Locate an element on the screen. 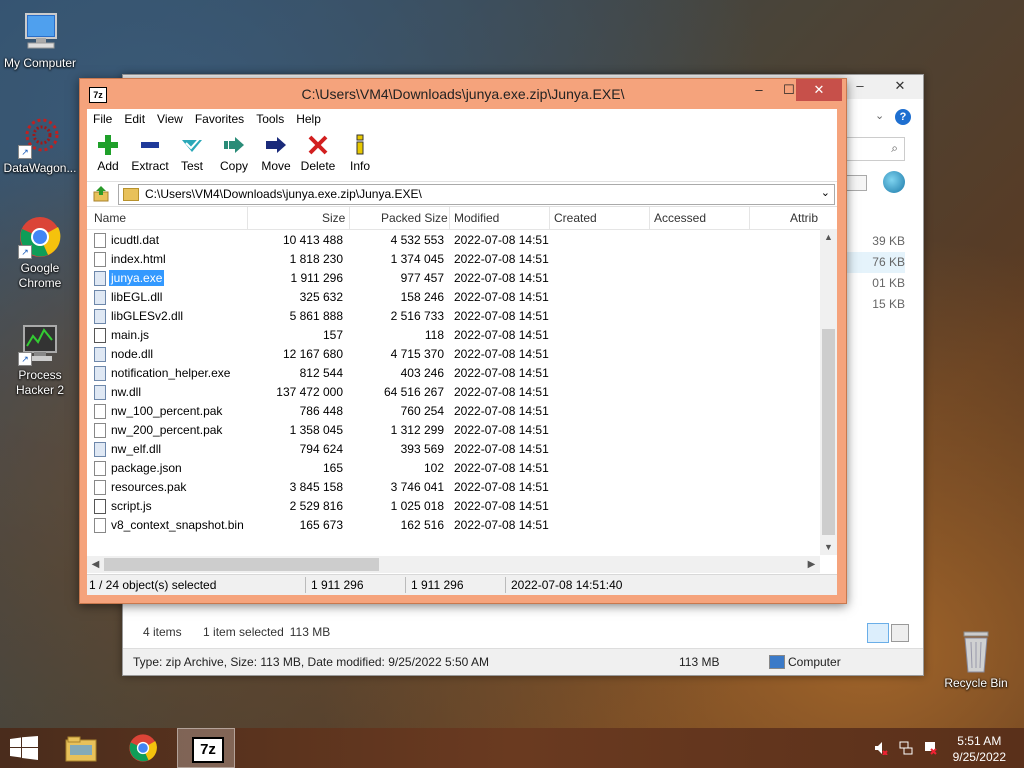 This screenshot has width=1024, height=768. computer-icon is located at coordinates (40, 32).